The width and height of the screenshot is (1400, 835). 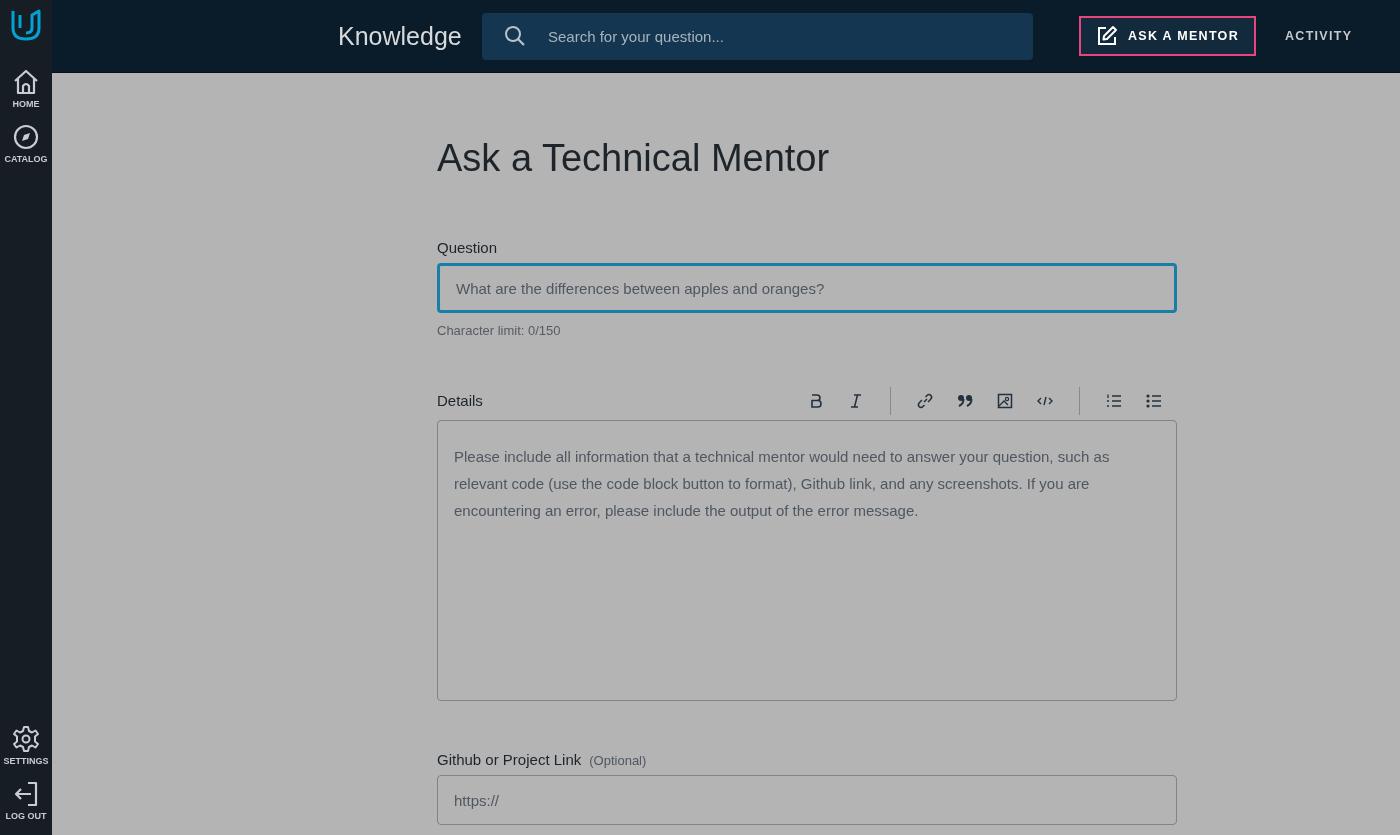 What do you see at coordinates (468, 247) in the screenshot?
I see `field-label: Question` at bounding box center [468, 247].